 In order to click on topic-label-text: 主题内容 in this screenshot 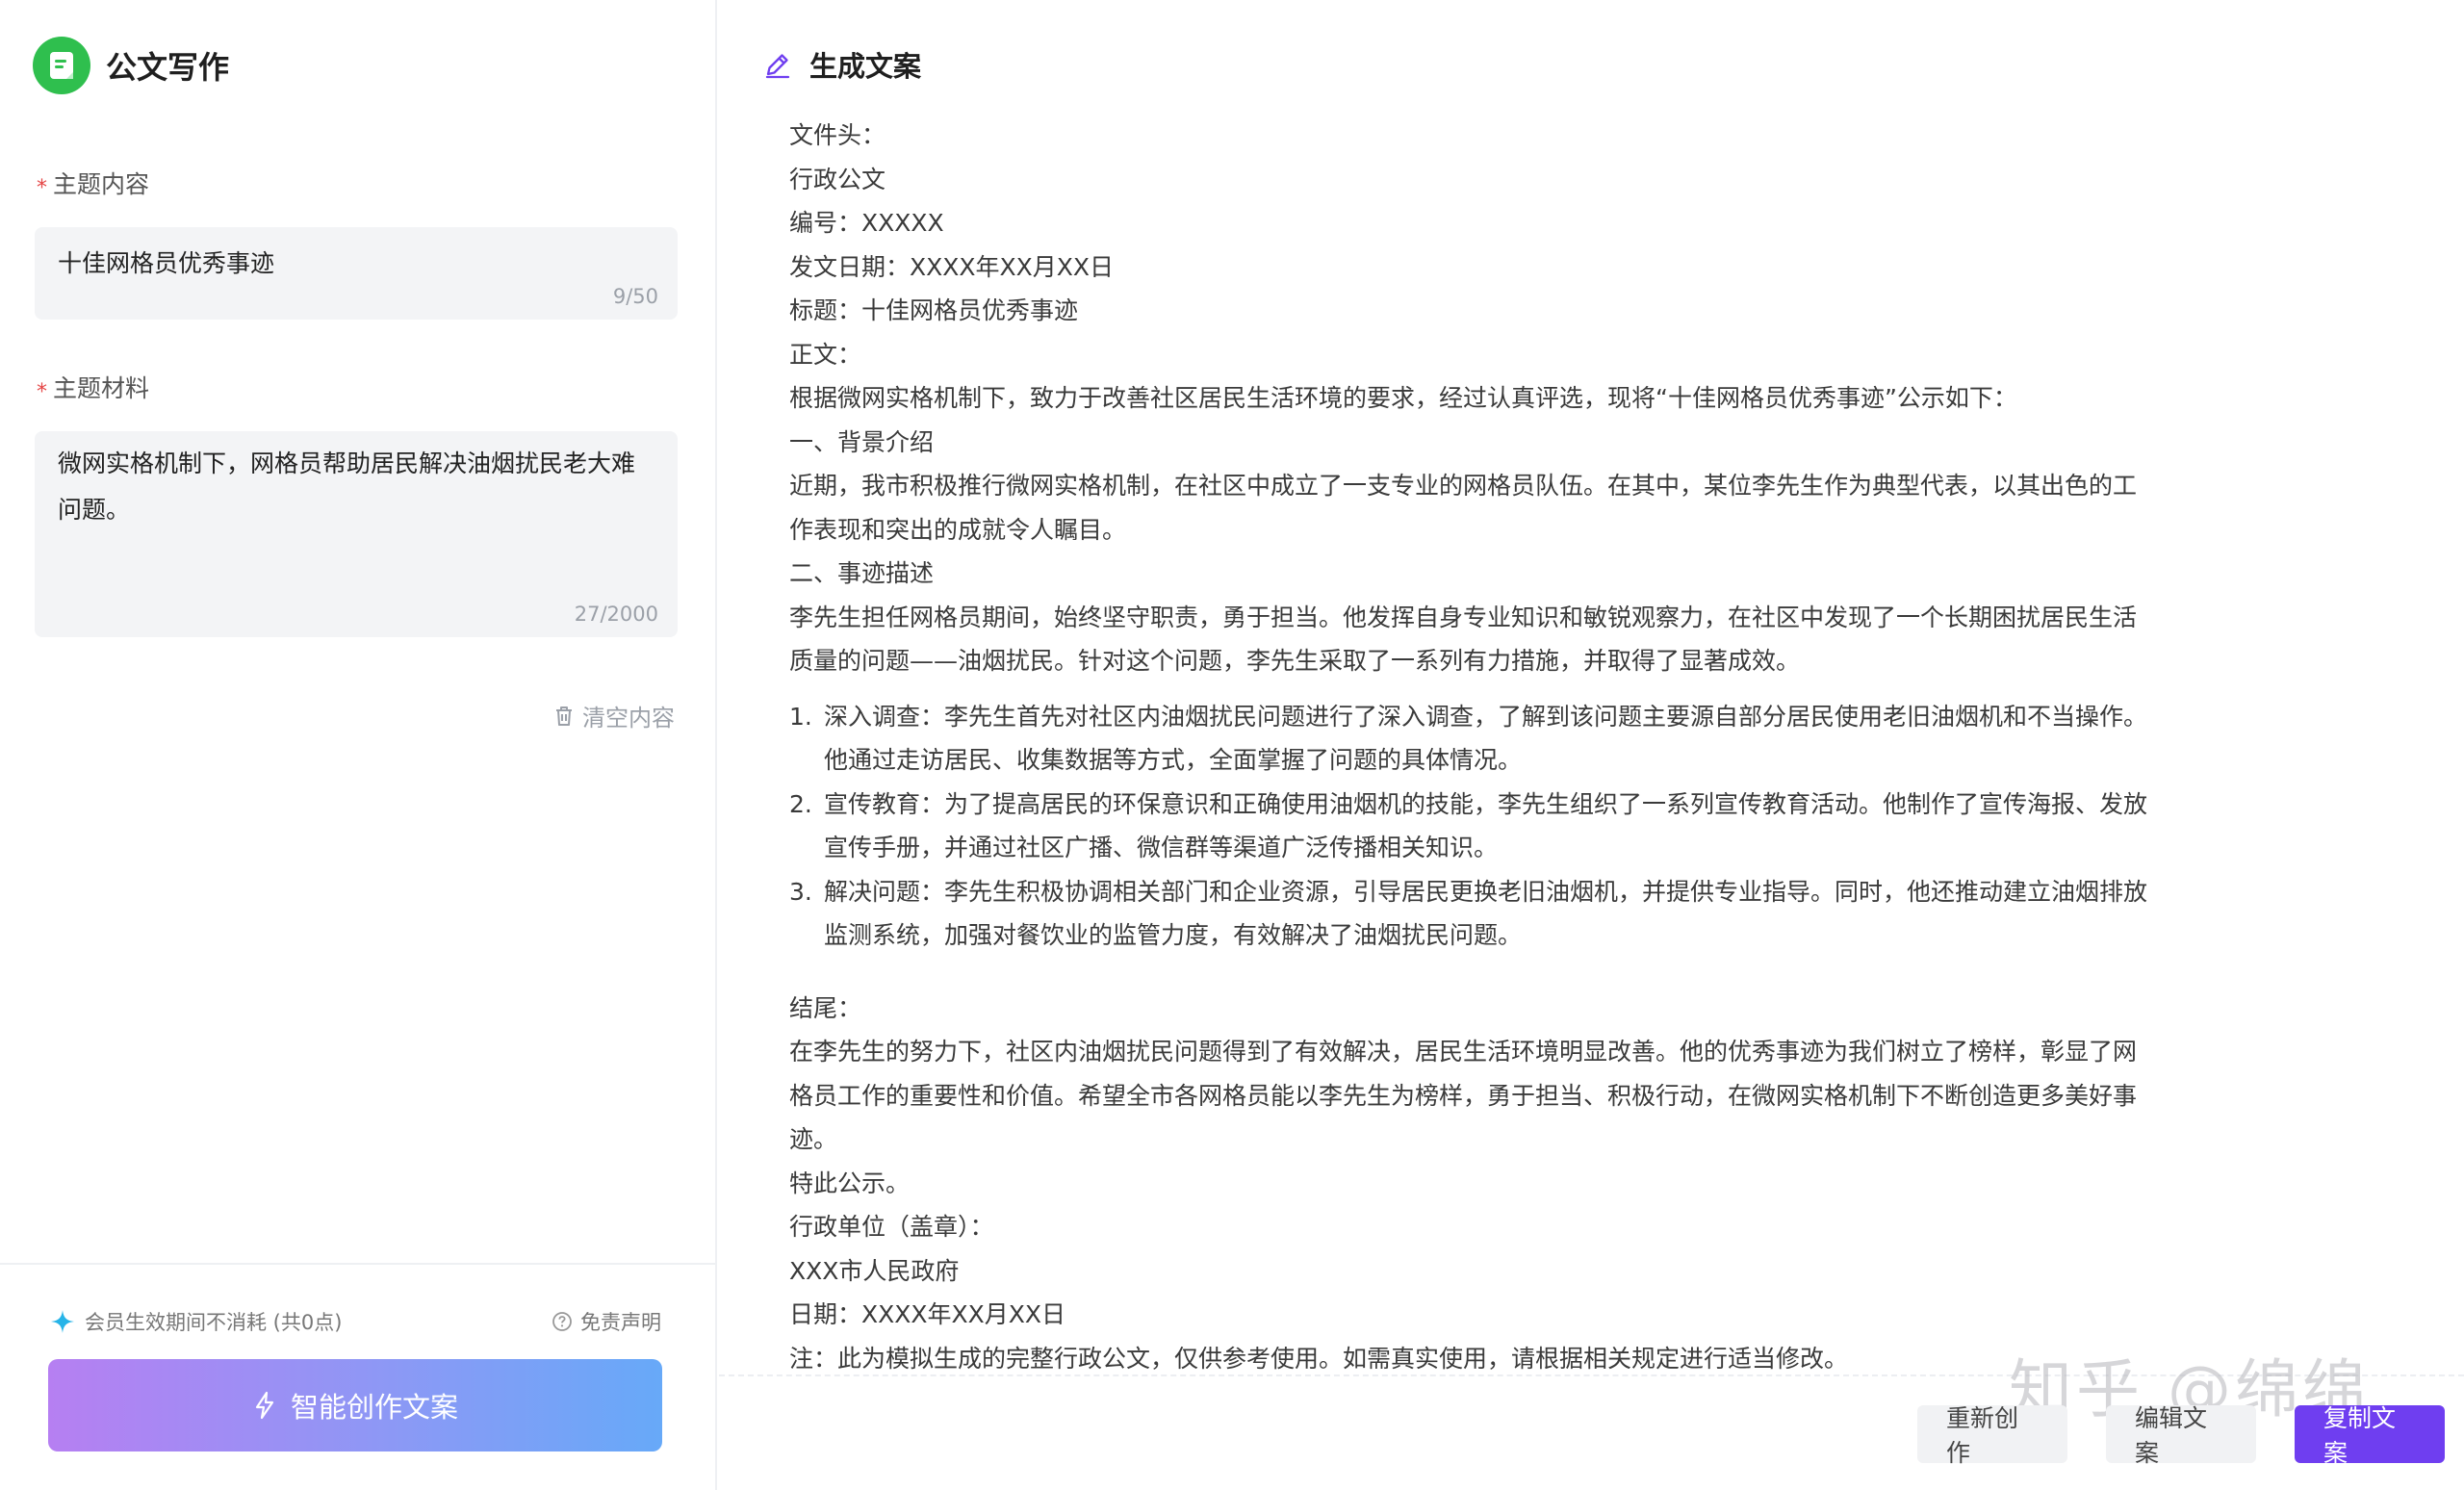, I will do `click(101, 184)`.